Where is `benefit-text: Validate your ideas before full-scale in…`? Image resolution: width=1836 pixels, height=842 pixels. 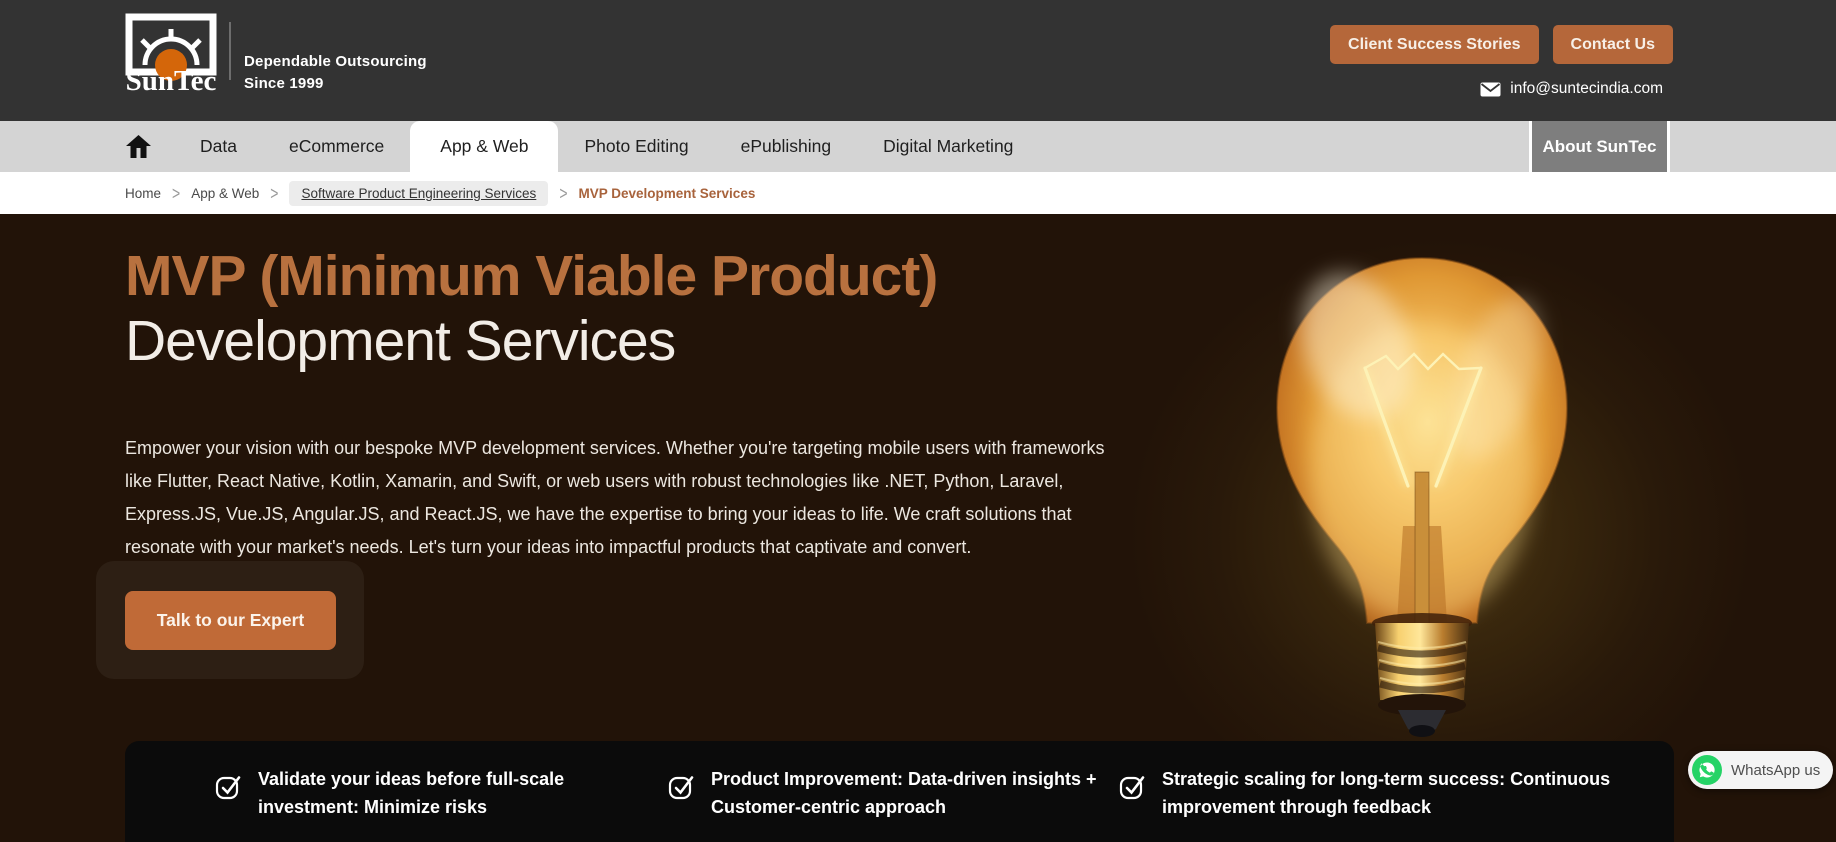 benefit-text: Validate your ideas before full-scale in… is located at coordinates (411, 793).